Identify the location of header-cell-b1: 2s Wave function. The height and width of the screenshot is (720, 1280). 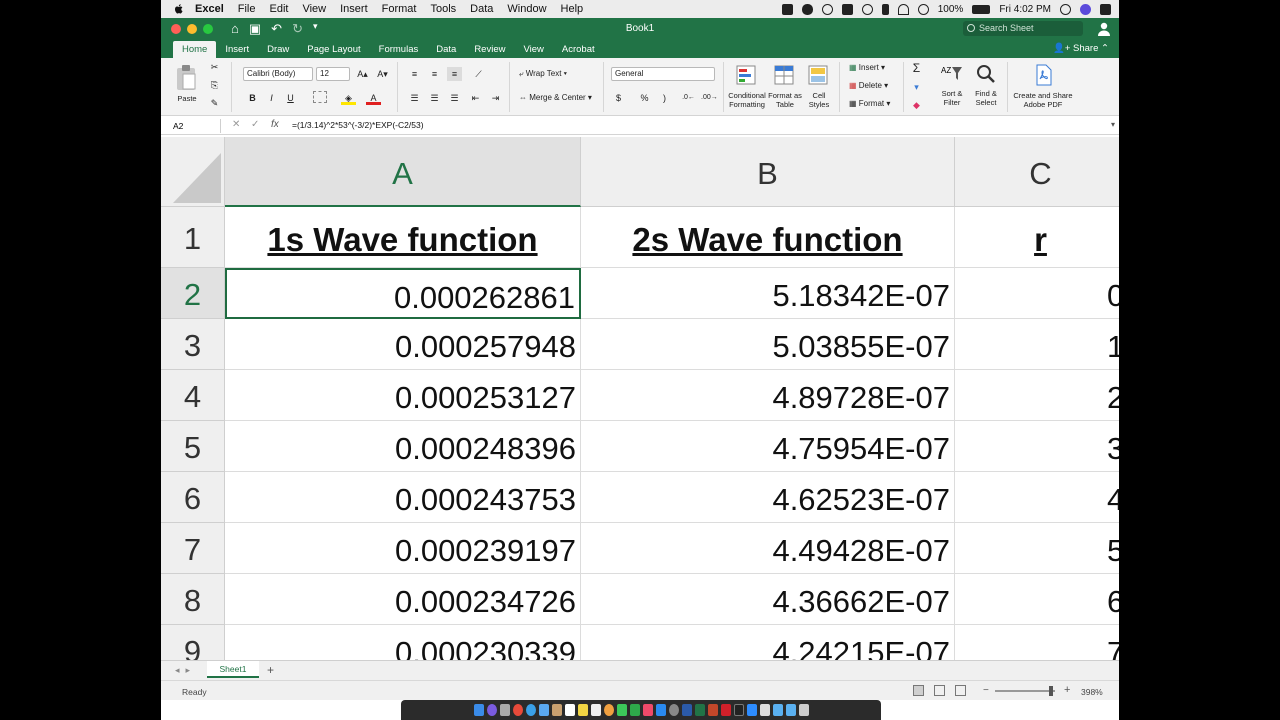
(768, 237).